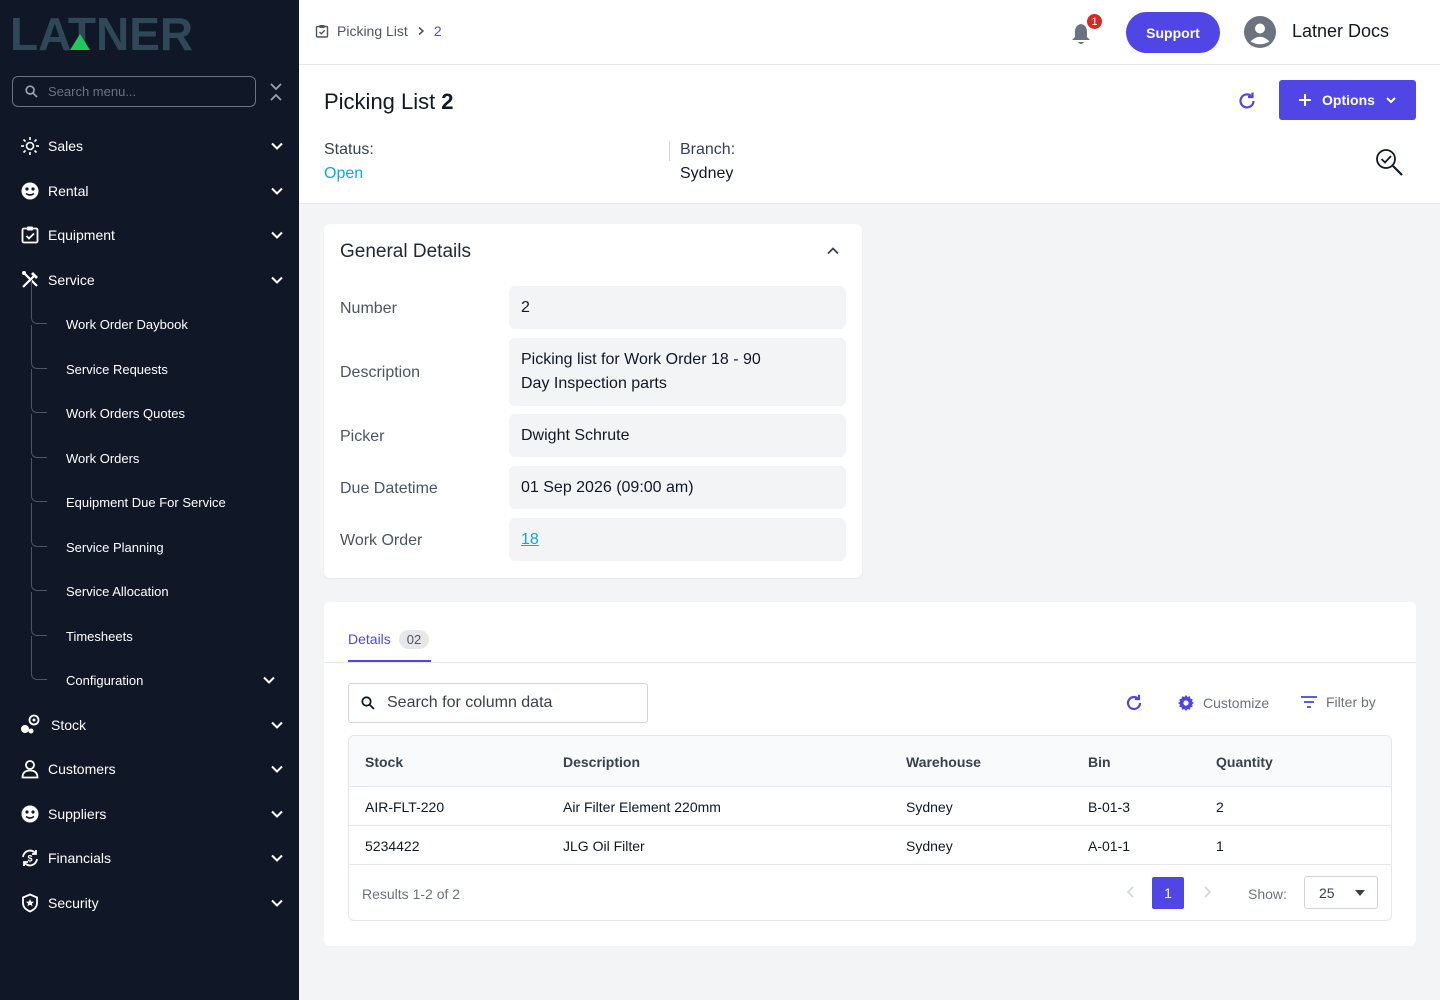 The height and width of the screenshot is (1000, 1440). Describe the element at coordinates (384, 762) in the screenshot. I see `column-header-stock: Stock` at that location.